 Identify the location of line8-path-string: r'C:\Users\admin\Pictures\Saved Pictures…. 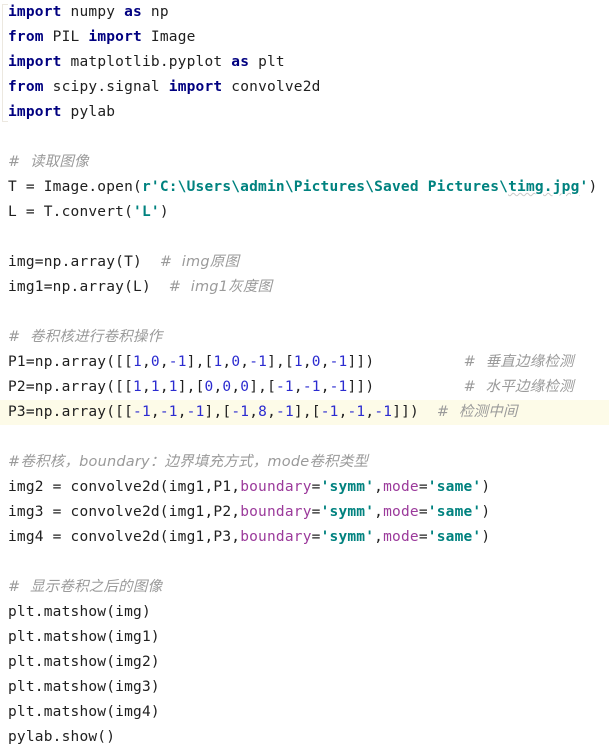
(325, 187).